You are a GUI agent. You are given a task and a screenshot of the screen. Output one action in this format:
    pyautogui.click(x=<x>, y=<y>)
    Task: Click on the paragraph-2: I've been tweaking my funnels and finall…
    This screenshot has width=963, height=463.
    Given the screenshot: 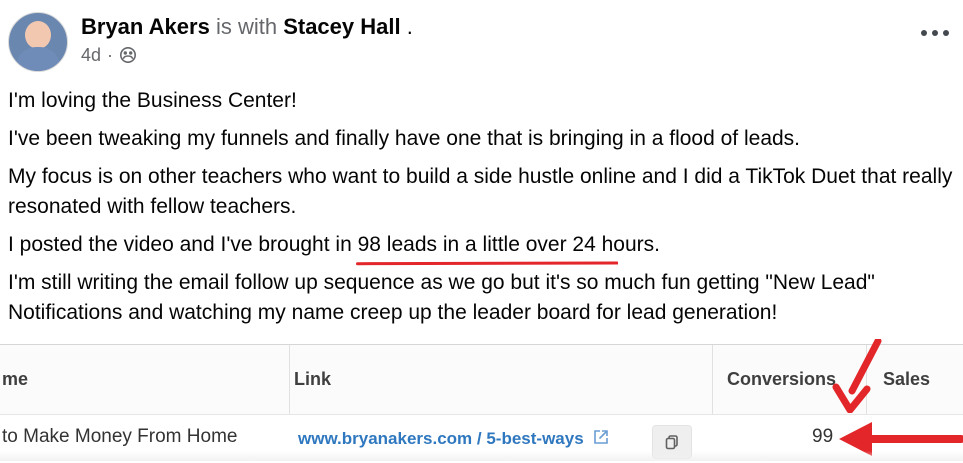 What is the action you would take?
    pyautogui.click(x=404, y=138)
    